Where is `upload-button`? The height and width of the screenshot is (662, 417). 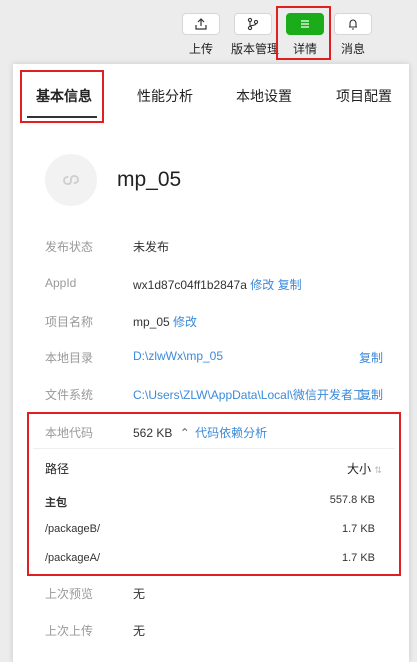 upload-button is located at coordinates (201, 24).